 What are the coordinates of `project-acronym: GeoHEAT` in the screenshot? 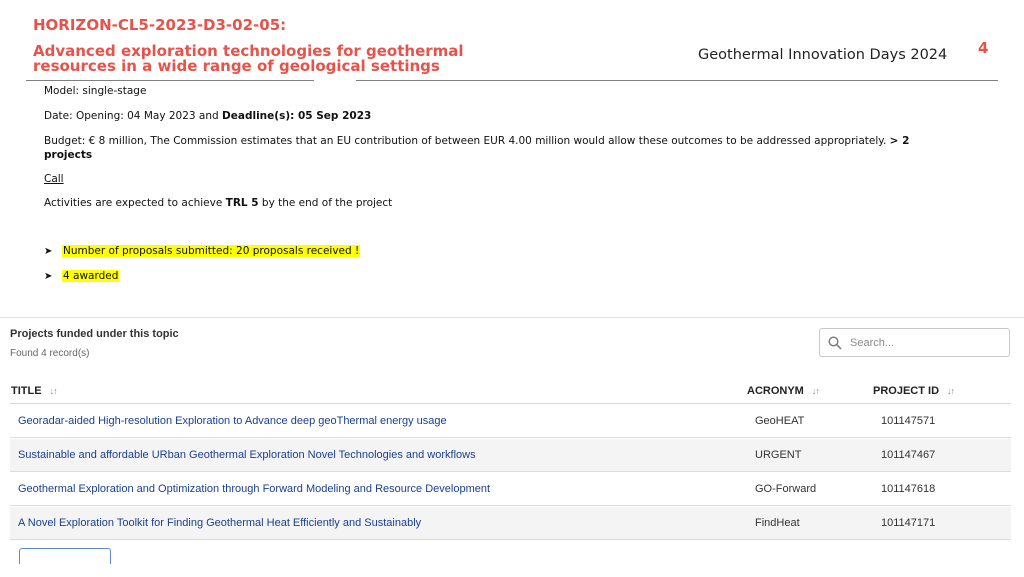 It's located at (780, 421).